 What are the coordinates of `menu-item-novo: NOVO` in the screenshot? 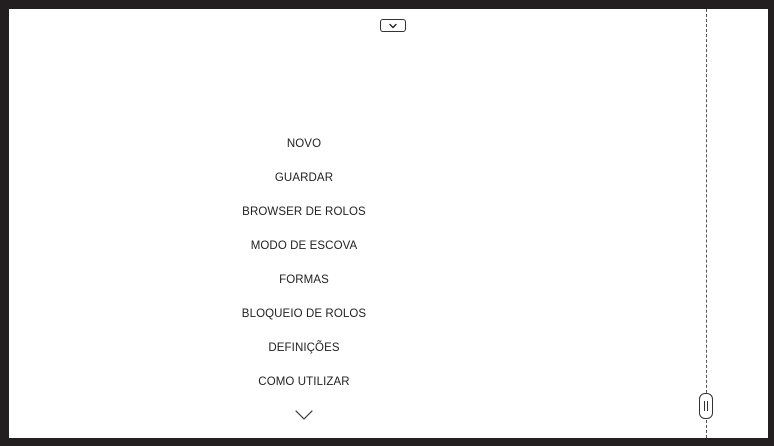 It's located at (304, 151).